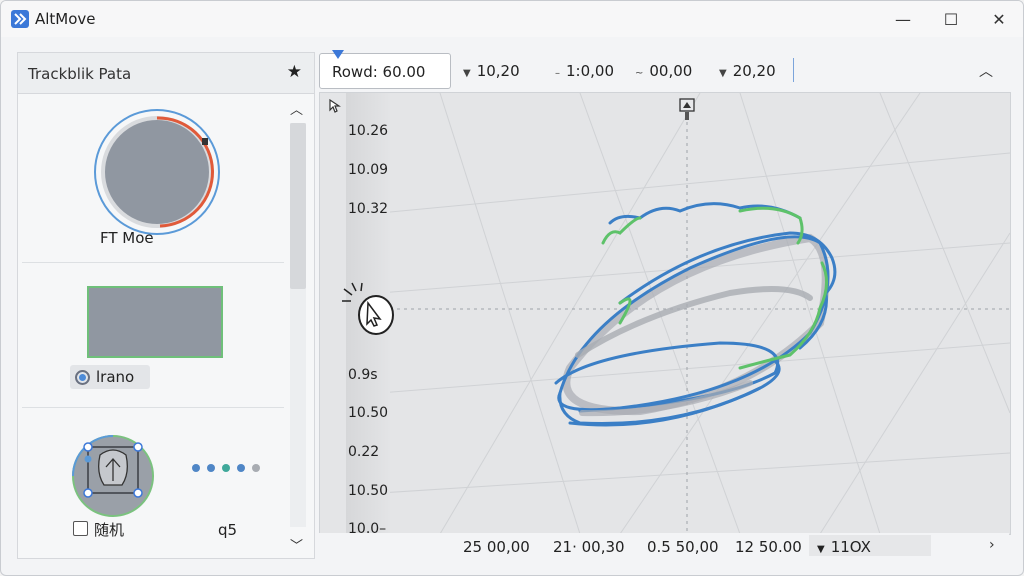  I want to click on zoom-dropdown-value: ▼ 11OX, so click(844, 547).